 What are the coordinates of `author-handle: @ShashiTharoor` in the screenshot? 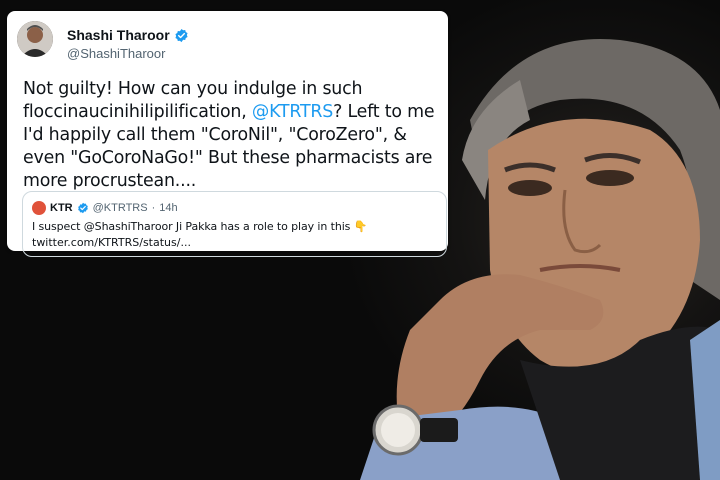 It's located at (116, 53).